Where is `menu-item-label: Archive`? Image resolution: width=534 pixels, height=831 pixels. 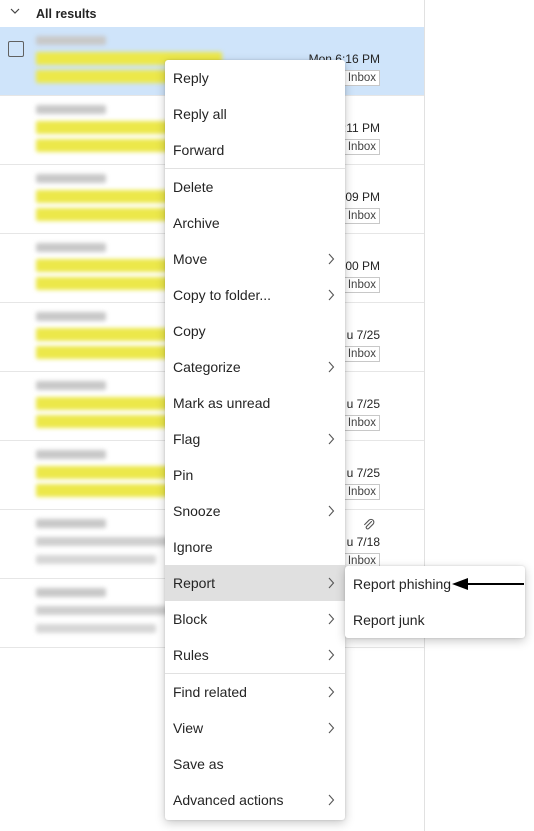 menu-item-label: Archive is located at coordinates (196, 223).